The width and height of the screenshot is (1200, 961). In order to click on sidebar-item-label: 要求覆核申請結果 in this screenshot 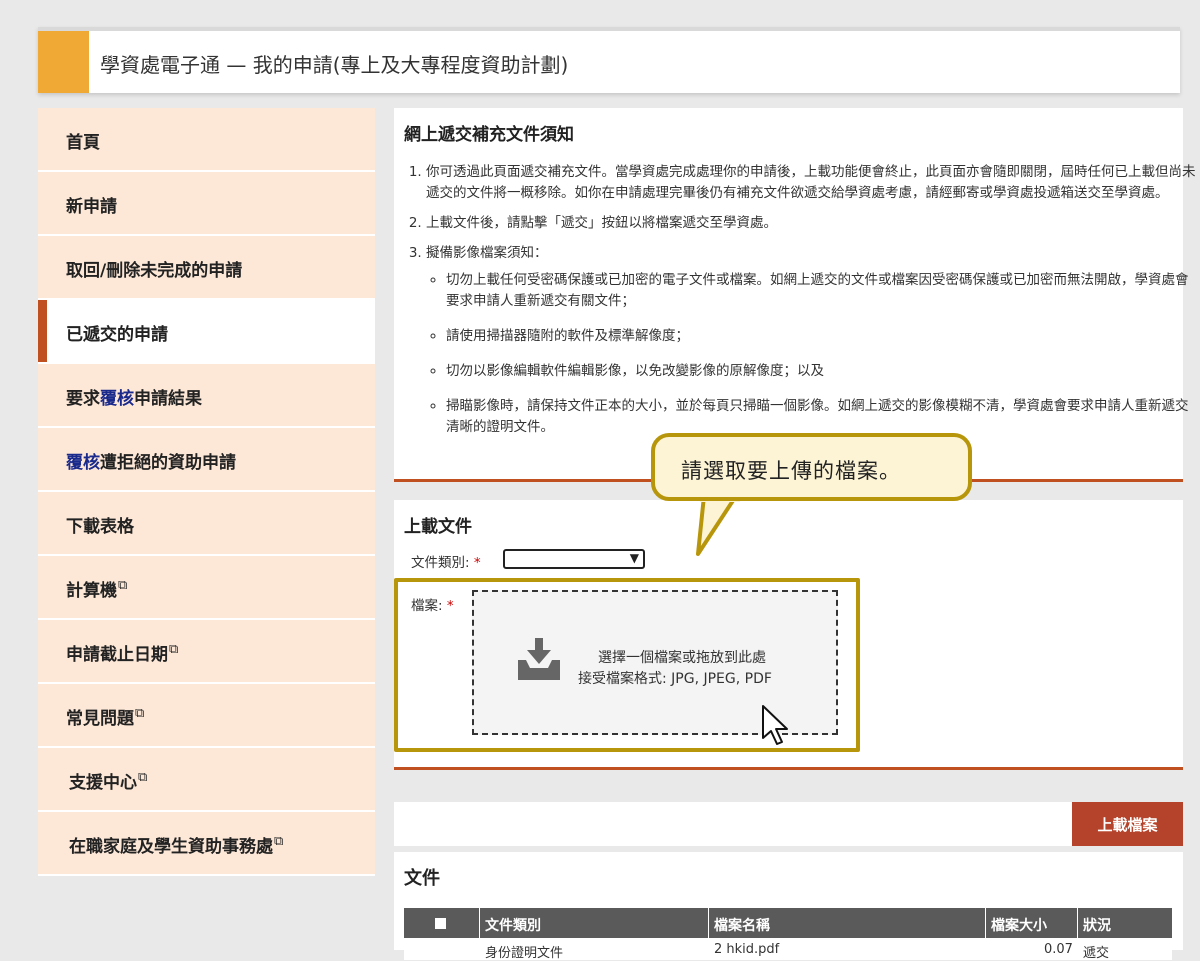, I will do `click(134, 396)`.